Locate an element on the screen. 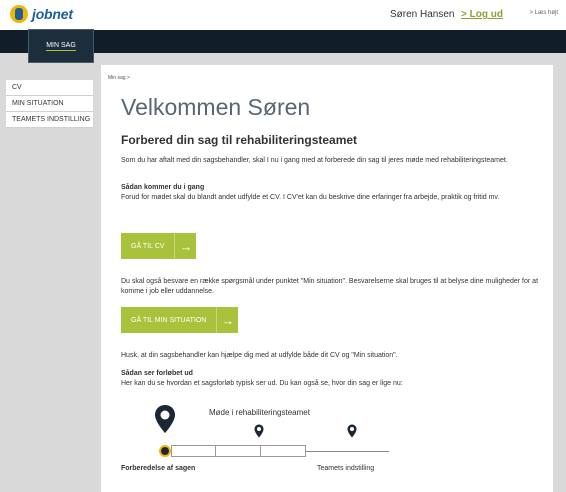 The height and width of the screenshot is (492, 566). jobnet-logo-icon is located at coordinates (19, 14).